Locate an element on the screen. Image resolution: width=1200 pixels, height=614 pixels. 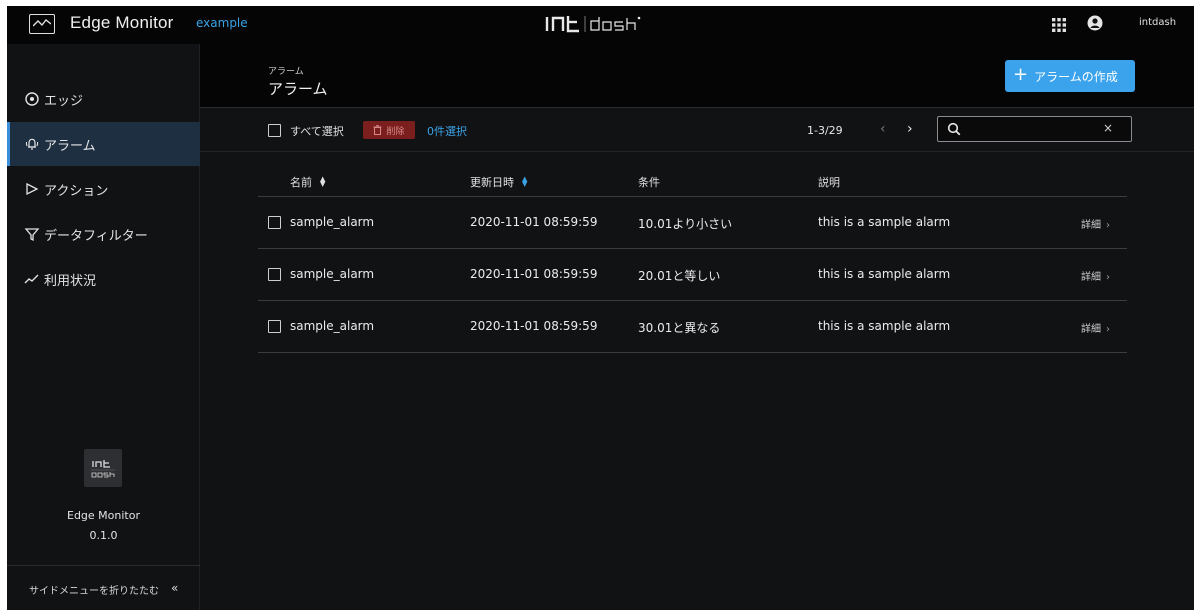
app-title: Edge Monitor is located at coordinates (122, 22).